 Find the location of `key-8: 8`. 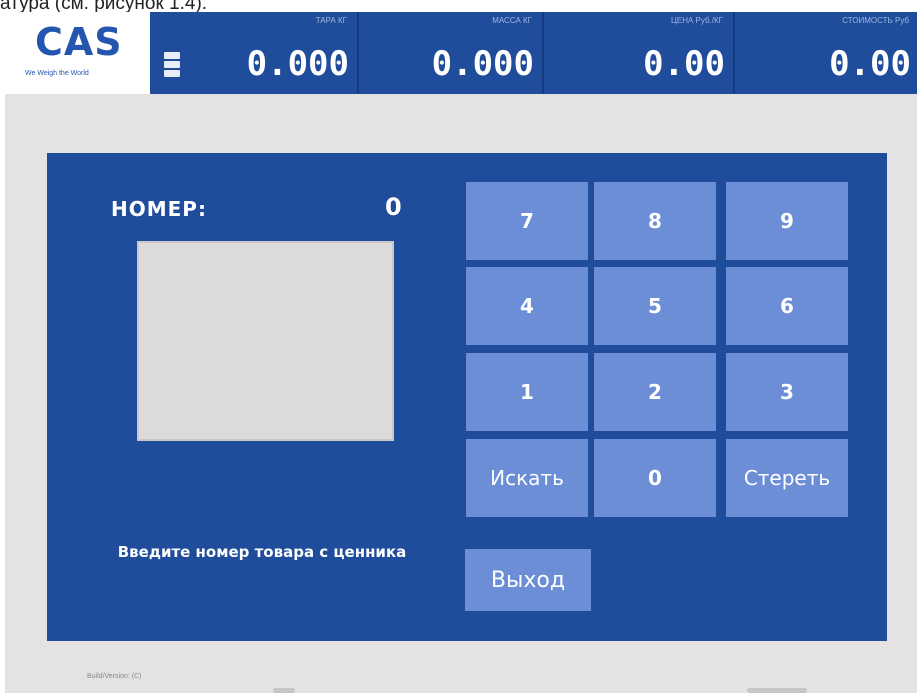

key-8: 8 is located at coordinates (655, 221).